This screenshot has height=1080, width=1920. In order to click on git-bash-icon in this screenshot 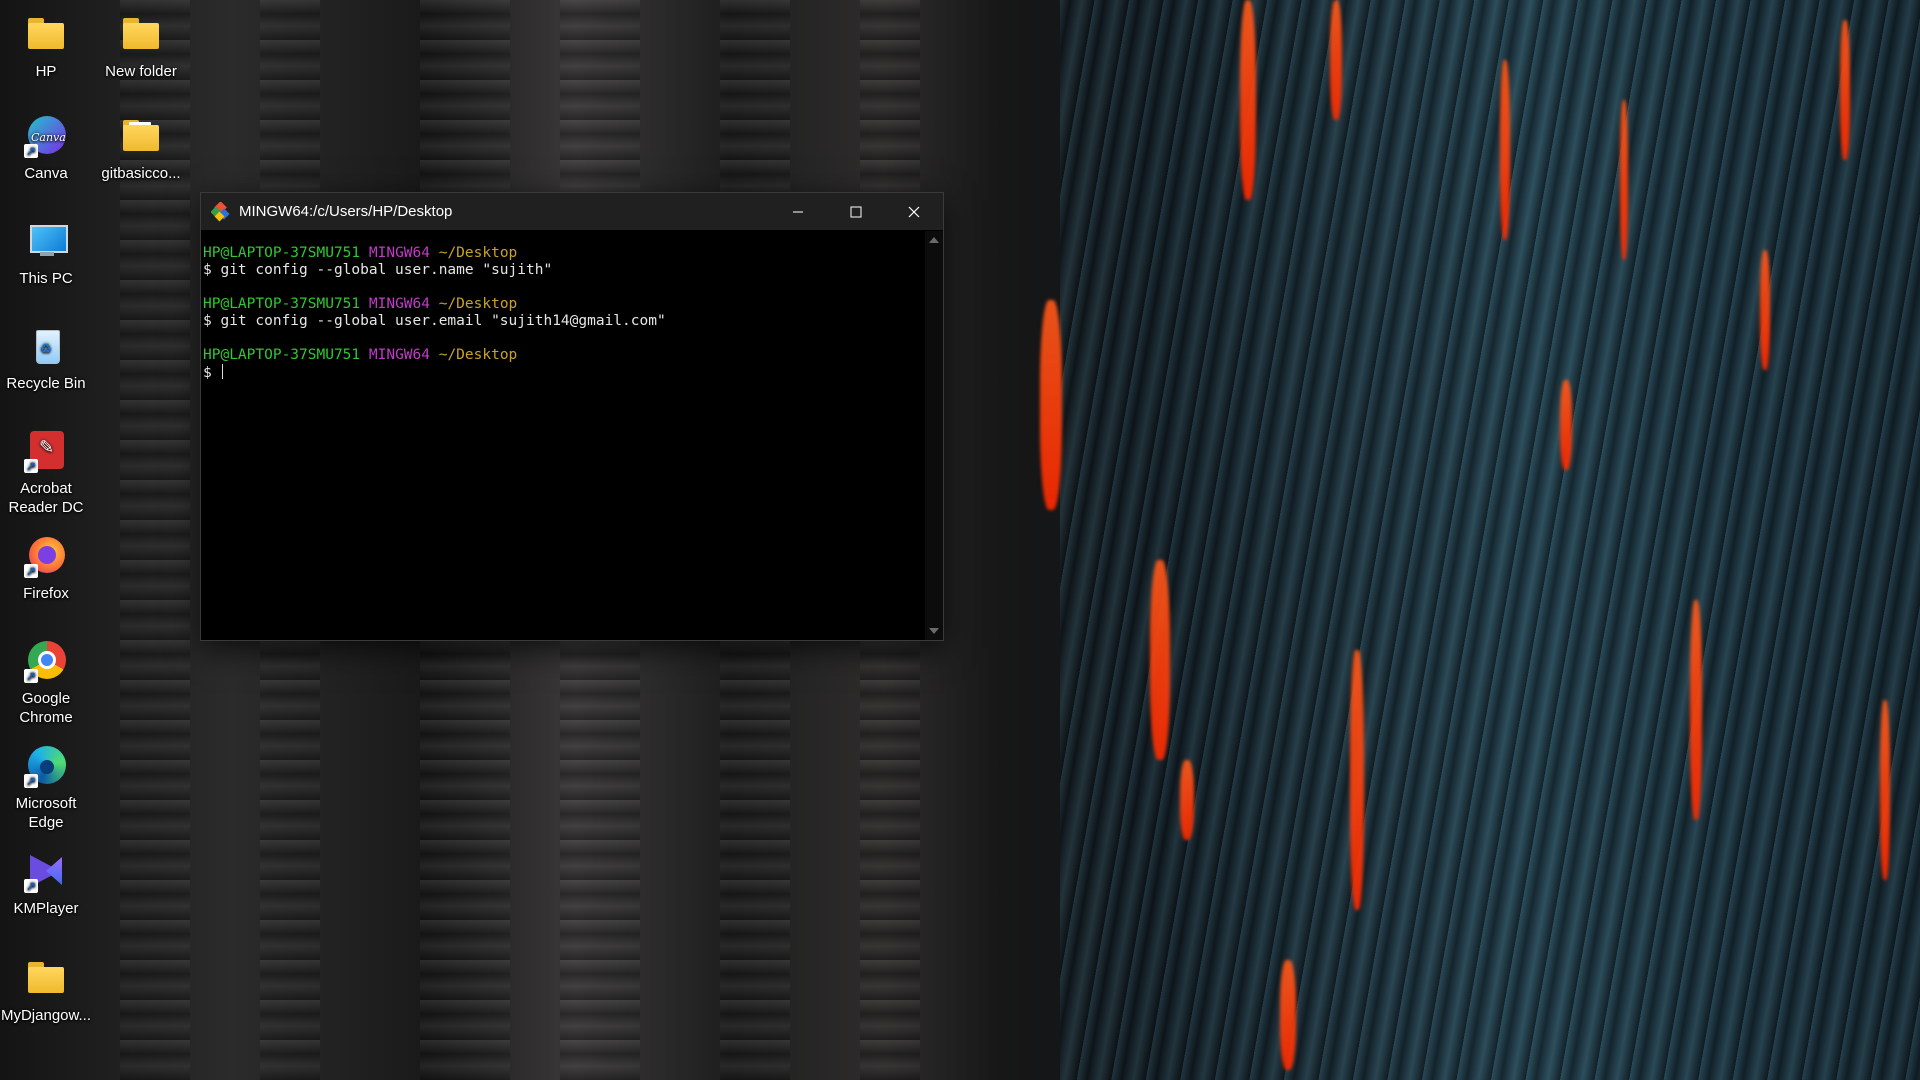, I will do `click(220, 211)`.